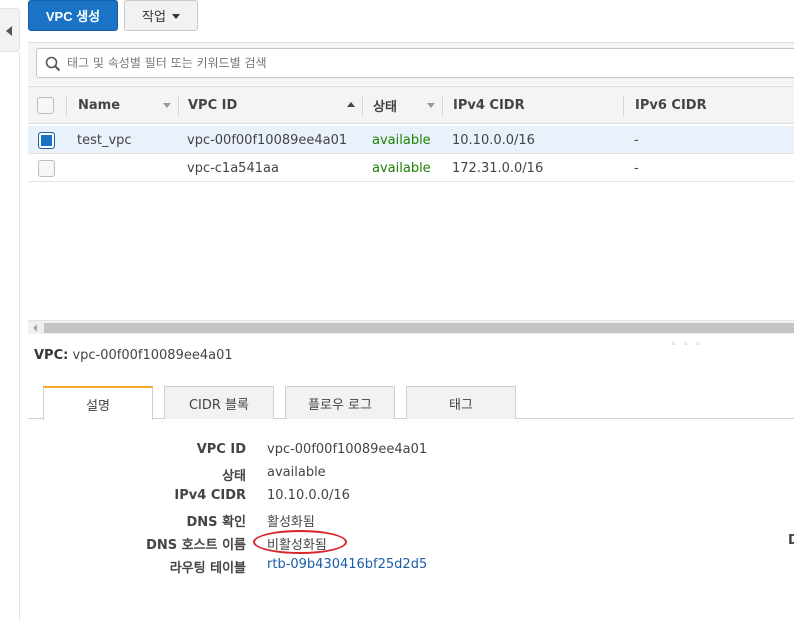 Image resolution: width=794 pixels, height=621 pixels. I want to click on field-label-dns-hostnames: DNS 호스트 이름, so click(196, 545).